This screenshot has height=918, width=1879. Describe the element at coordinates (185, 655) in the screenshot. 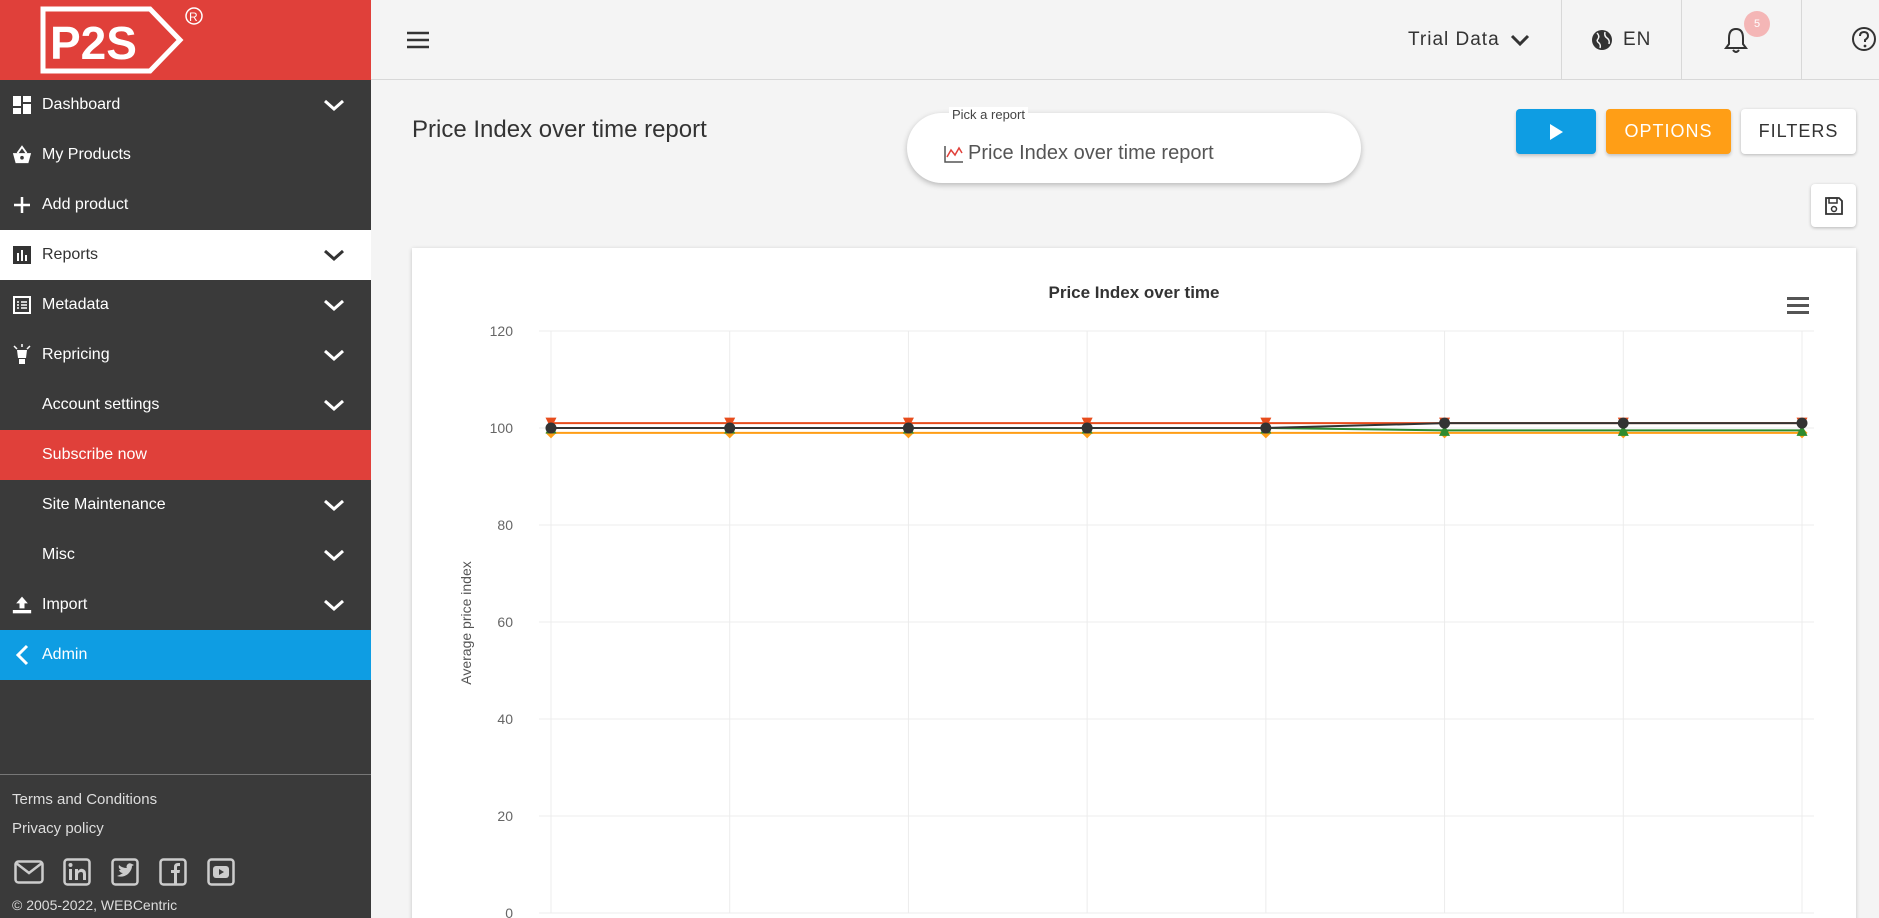

I see `sidebar-item-admin: Admin` at that location.